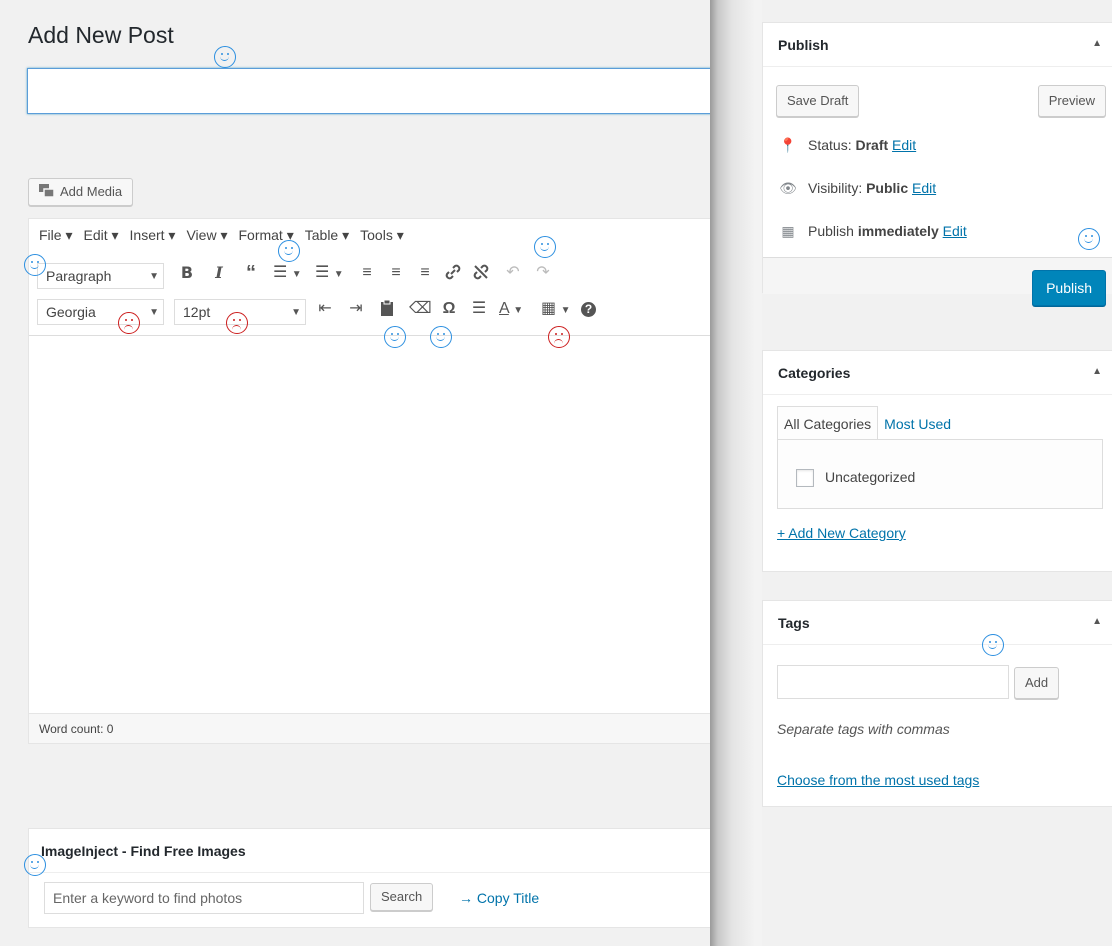  Describe the element at coordinates (955, 231) in the screenshot. I see `schedule-edit-link: Edit` at that location.